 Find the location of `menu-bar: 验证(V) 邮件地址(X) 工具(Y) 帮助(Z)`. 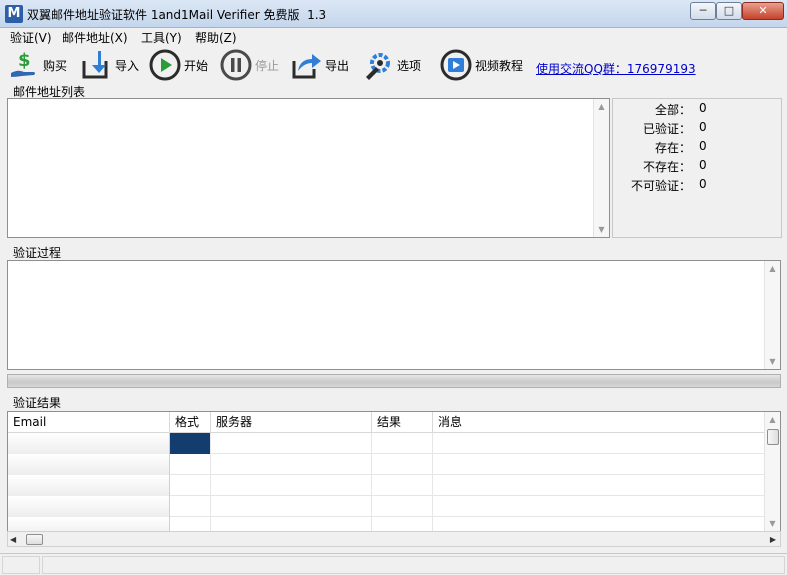

menu-bar: 验证(V) 邮件地址(X) 工具(Y) 帮助(Z) is located at coordinates (393, 37).